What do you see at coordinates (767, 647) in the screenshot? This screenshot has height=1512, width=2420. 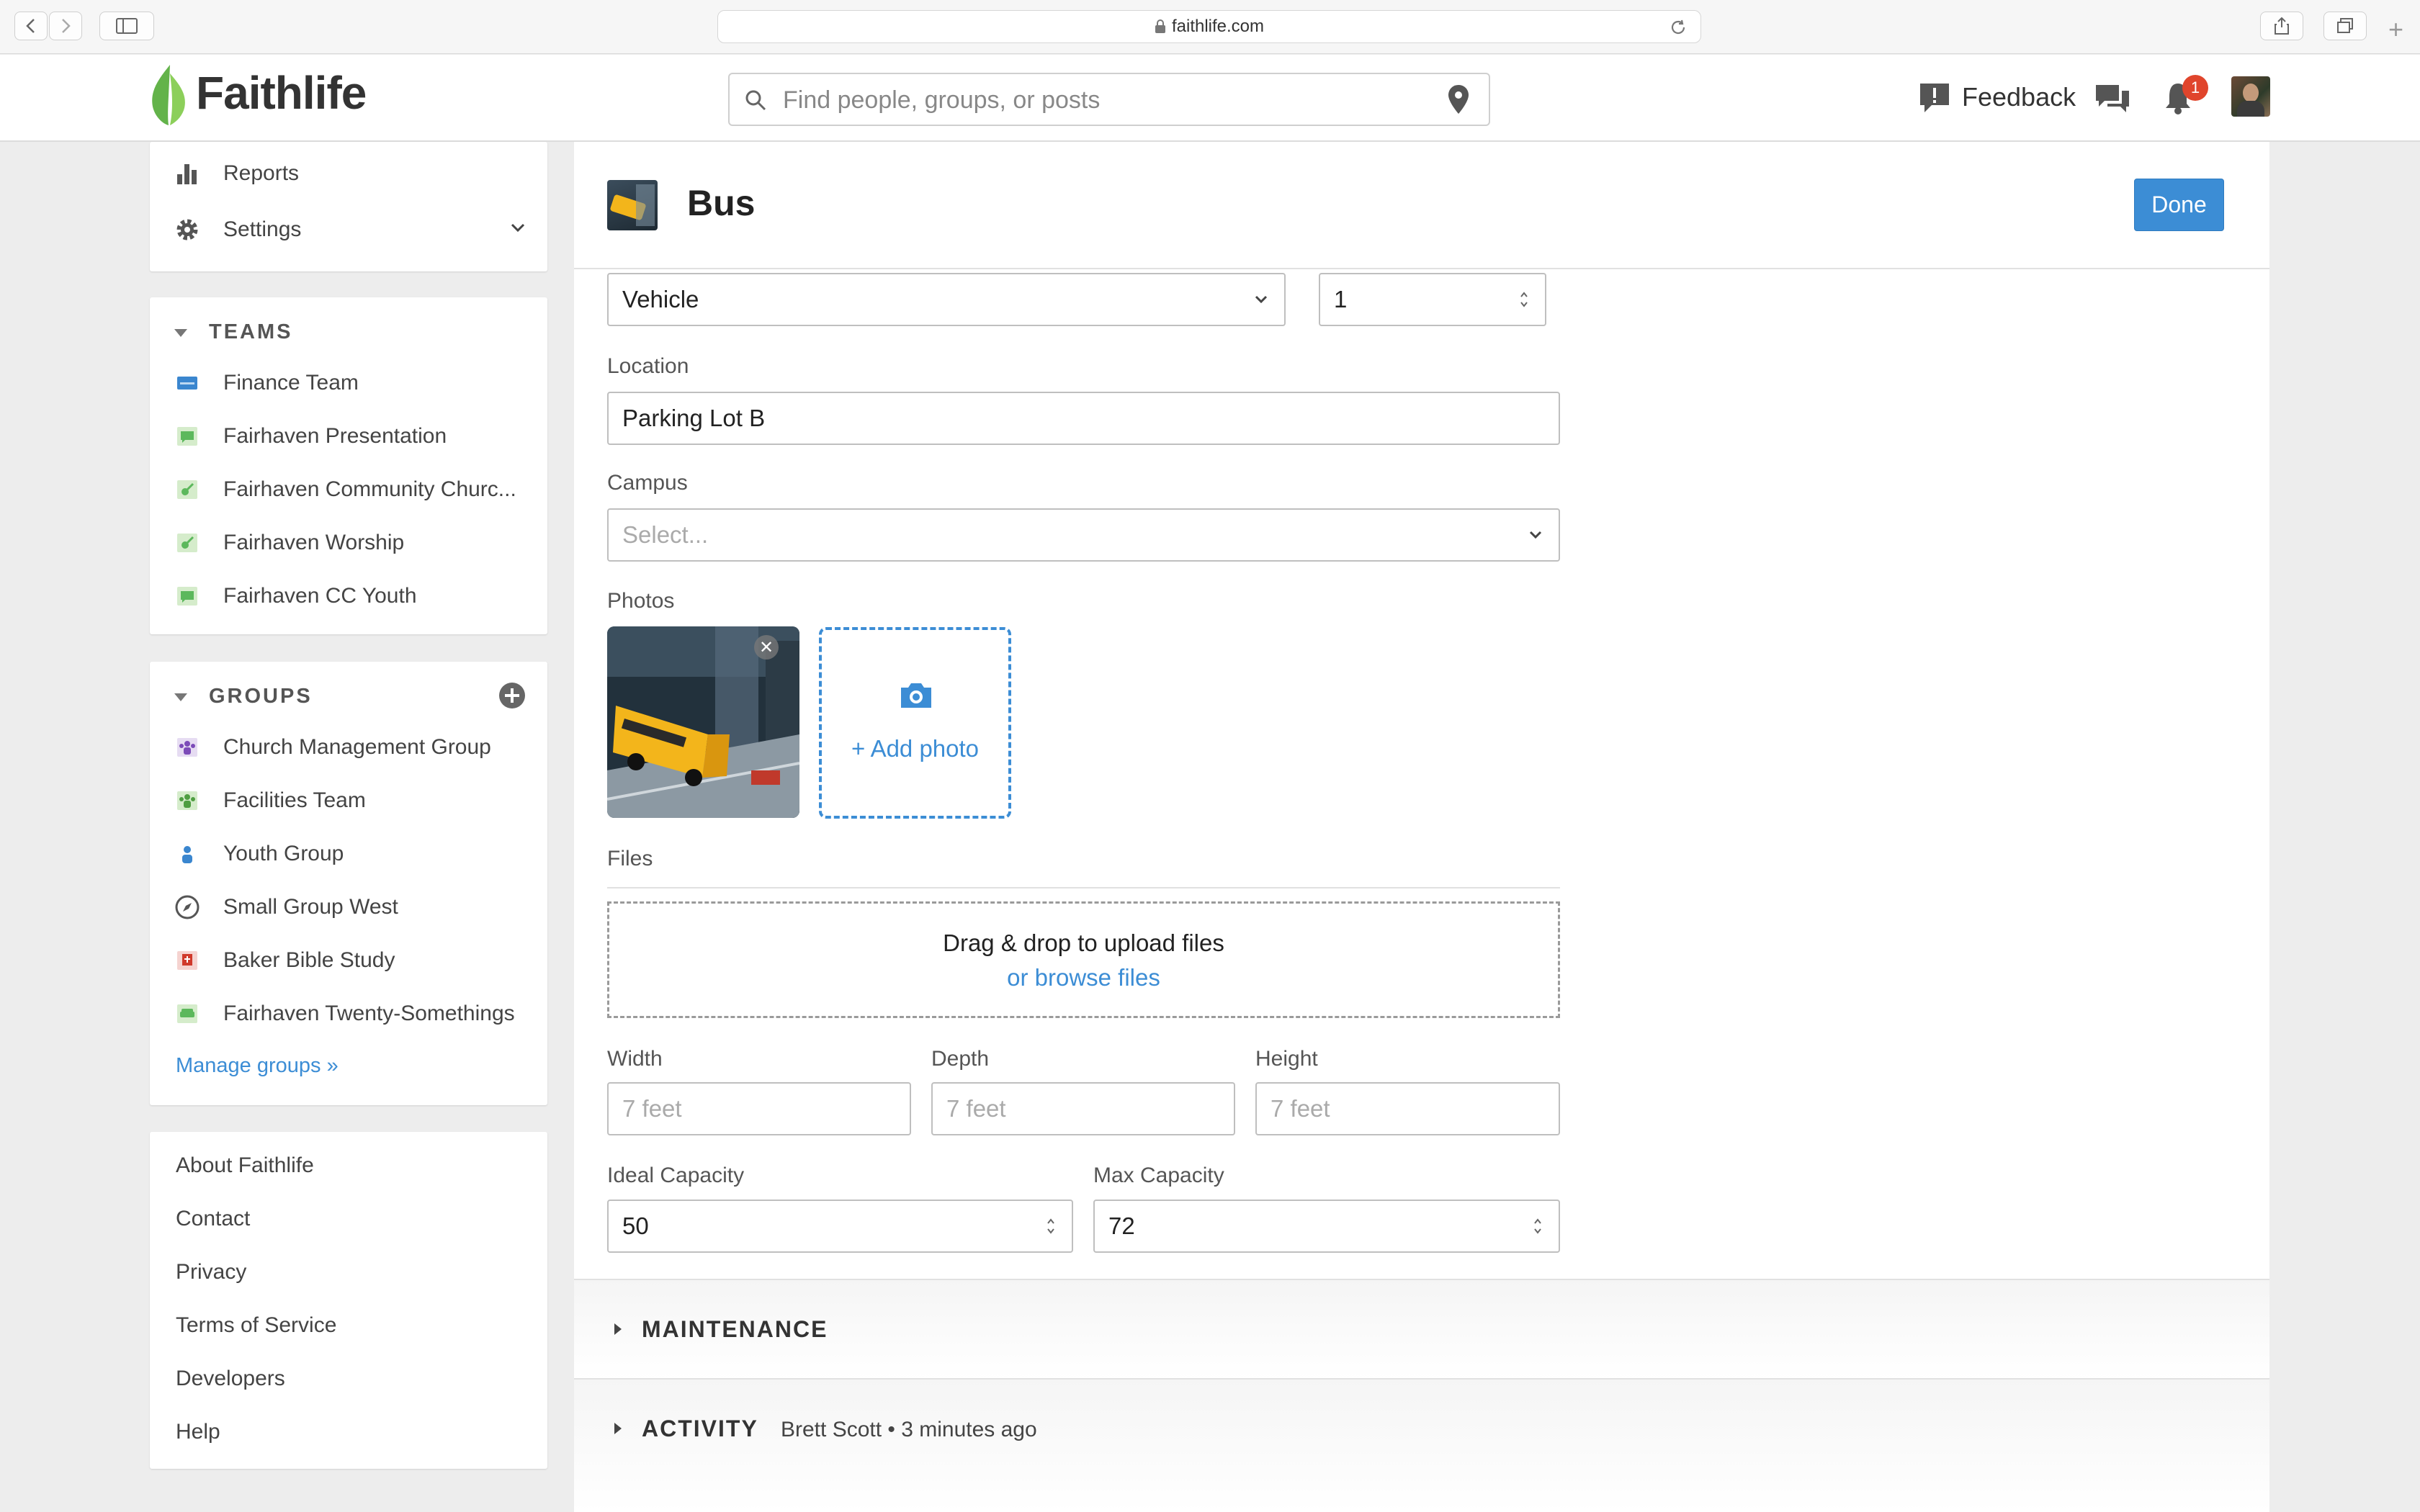 I see `remove-photo-icon: ✕` at bounding box center [767, 647].